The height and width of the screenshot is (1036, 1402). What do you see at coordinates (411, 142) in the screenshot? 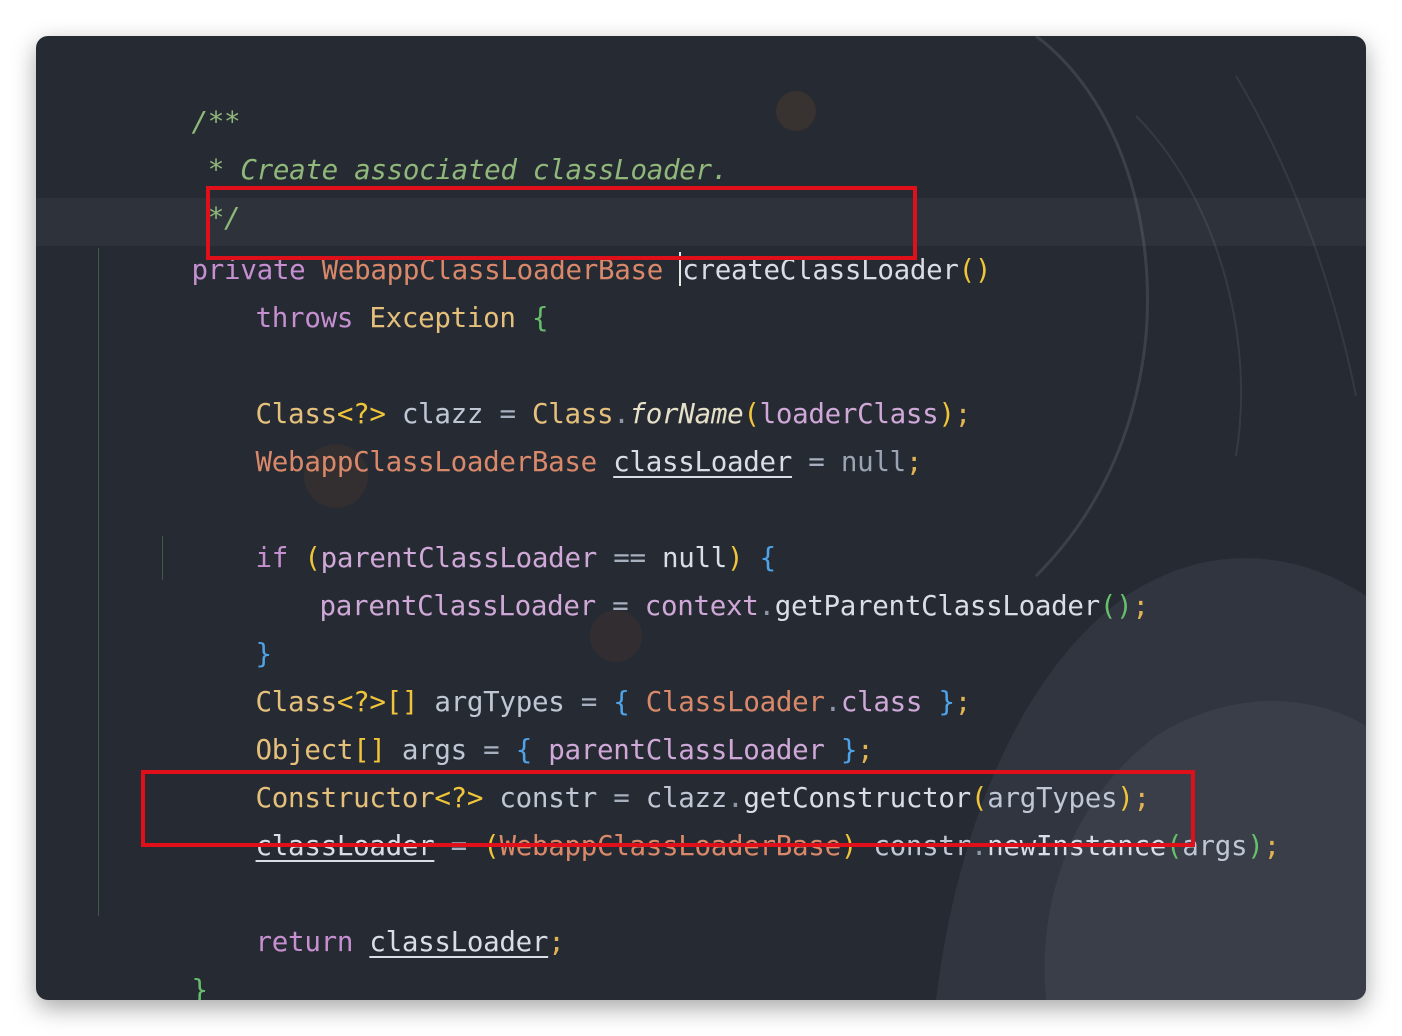
I see `code-line-comment-body: * Create associated classLoader.` at bounding box center [411, 142].